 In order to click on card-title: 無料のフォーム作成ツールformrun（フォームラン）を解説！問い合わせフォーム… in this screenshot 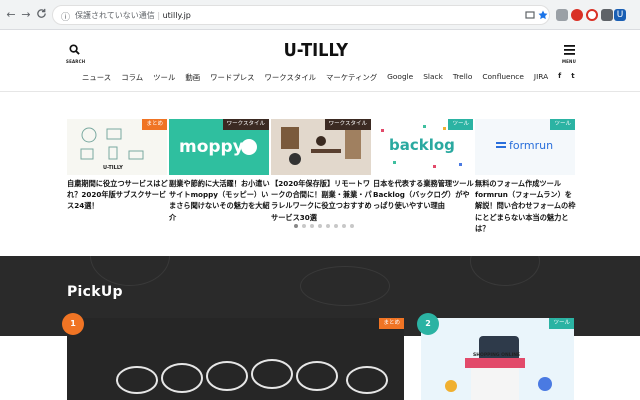, I will do `click(526, 206)`.